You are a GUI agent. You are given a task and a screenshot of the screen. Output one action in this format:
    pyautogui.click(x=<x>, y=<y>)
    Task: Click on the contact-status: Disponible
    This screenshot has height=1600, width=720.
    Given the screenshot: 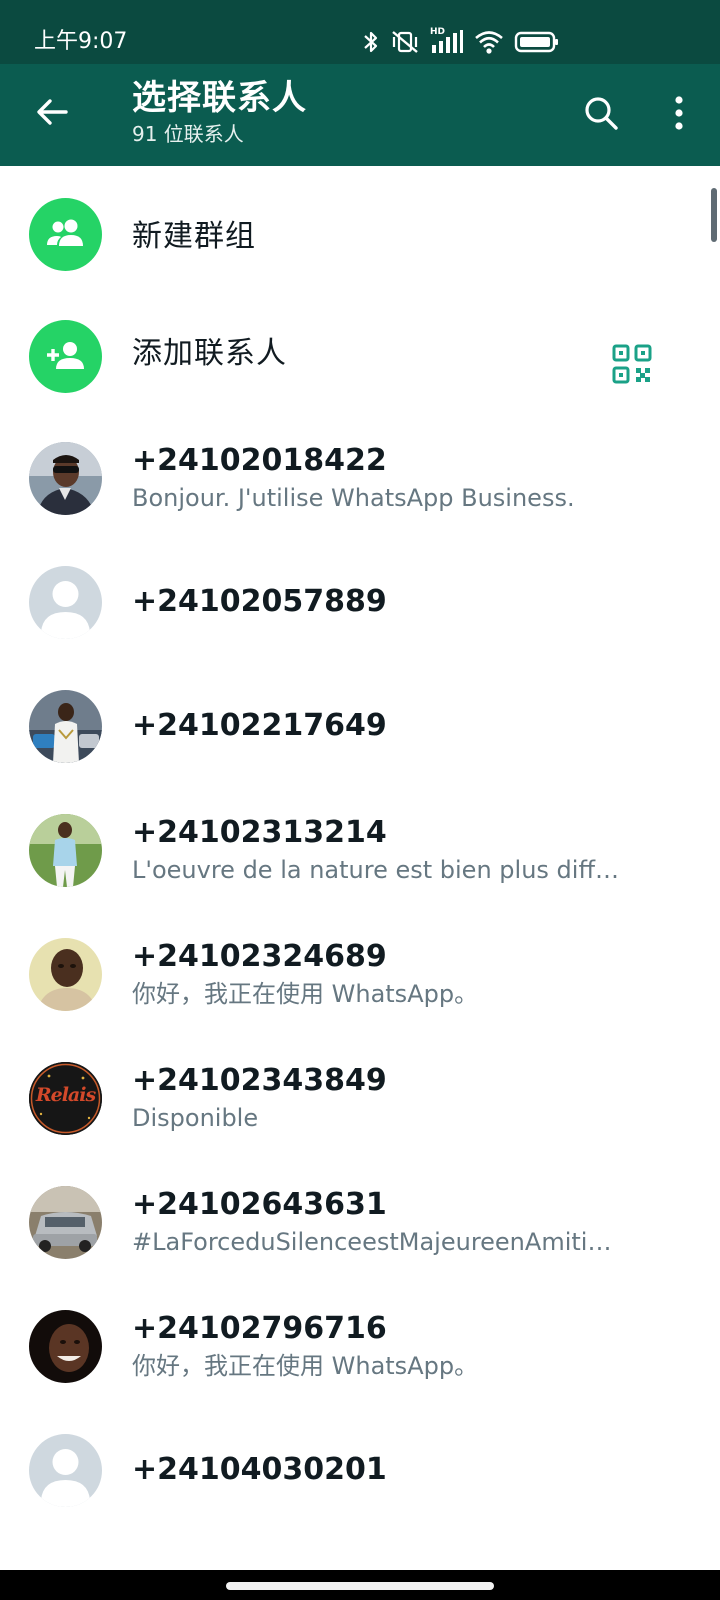 What is the action you would take?
    pyautogui.click(x=195, y=1118)
    